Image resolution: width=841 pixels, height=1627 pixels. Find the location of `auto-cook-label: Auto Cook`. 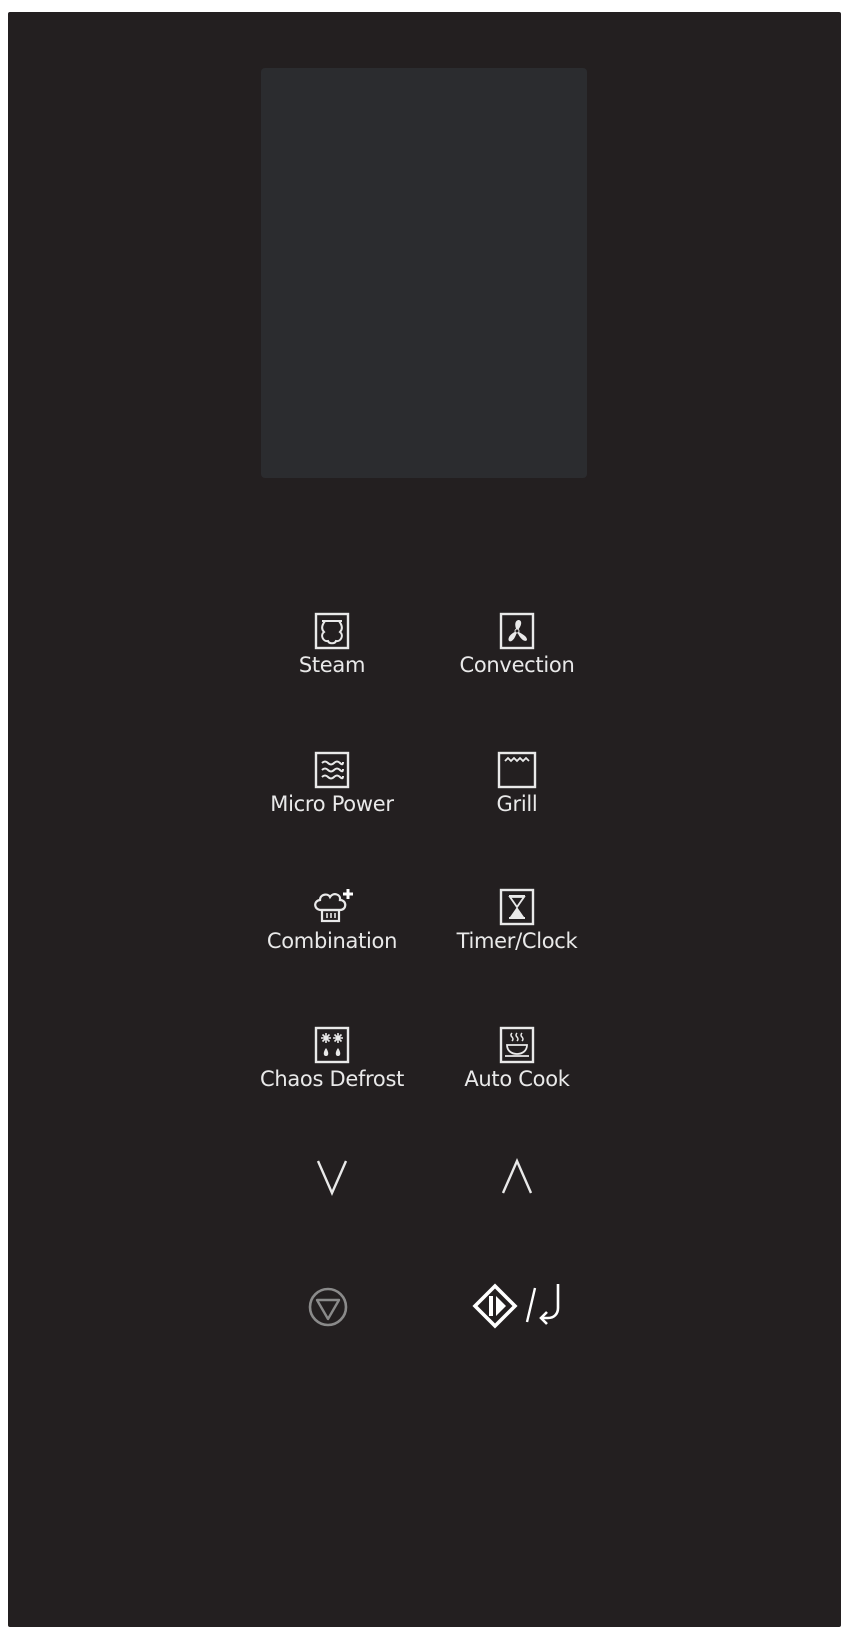

auto-cook-label: Auto Cook is located at coordinates (517, 1079).